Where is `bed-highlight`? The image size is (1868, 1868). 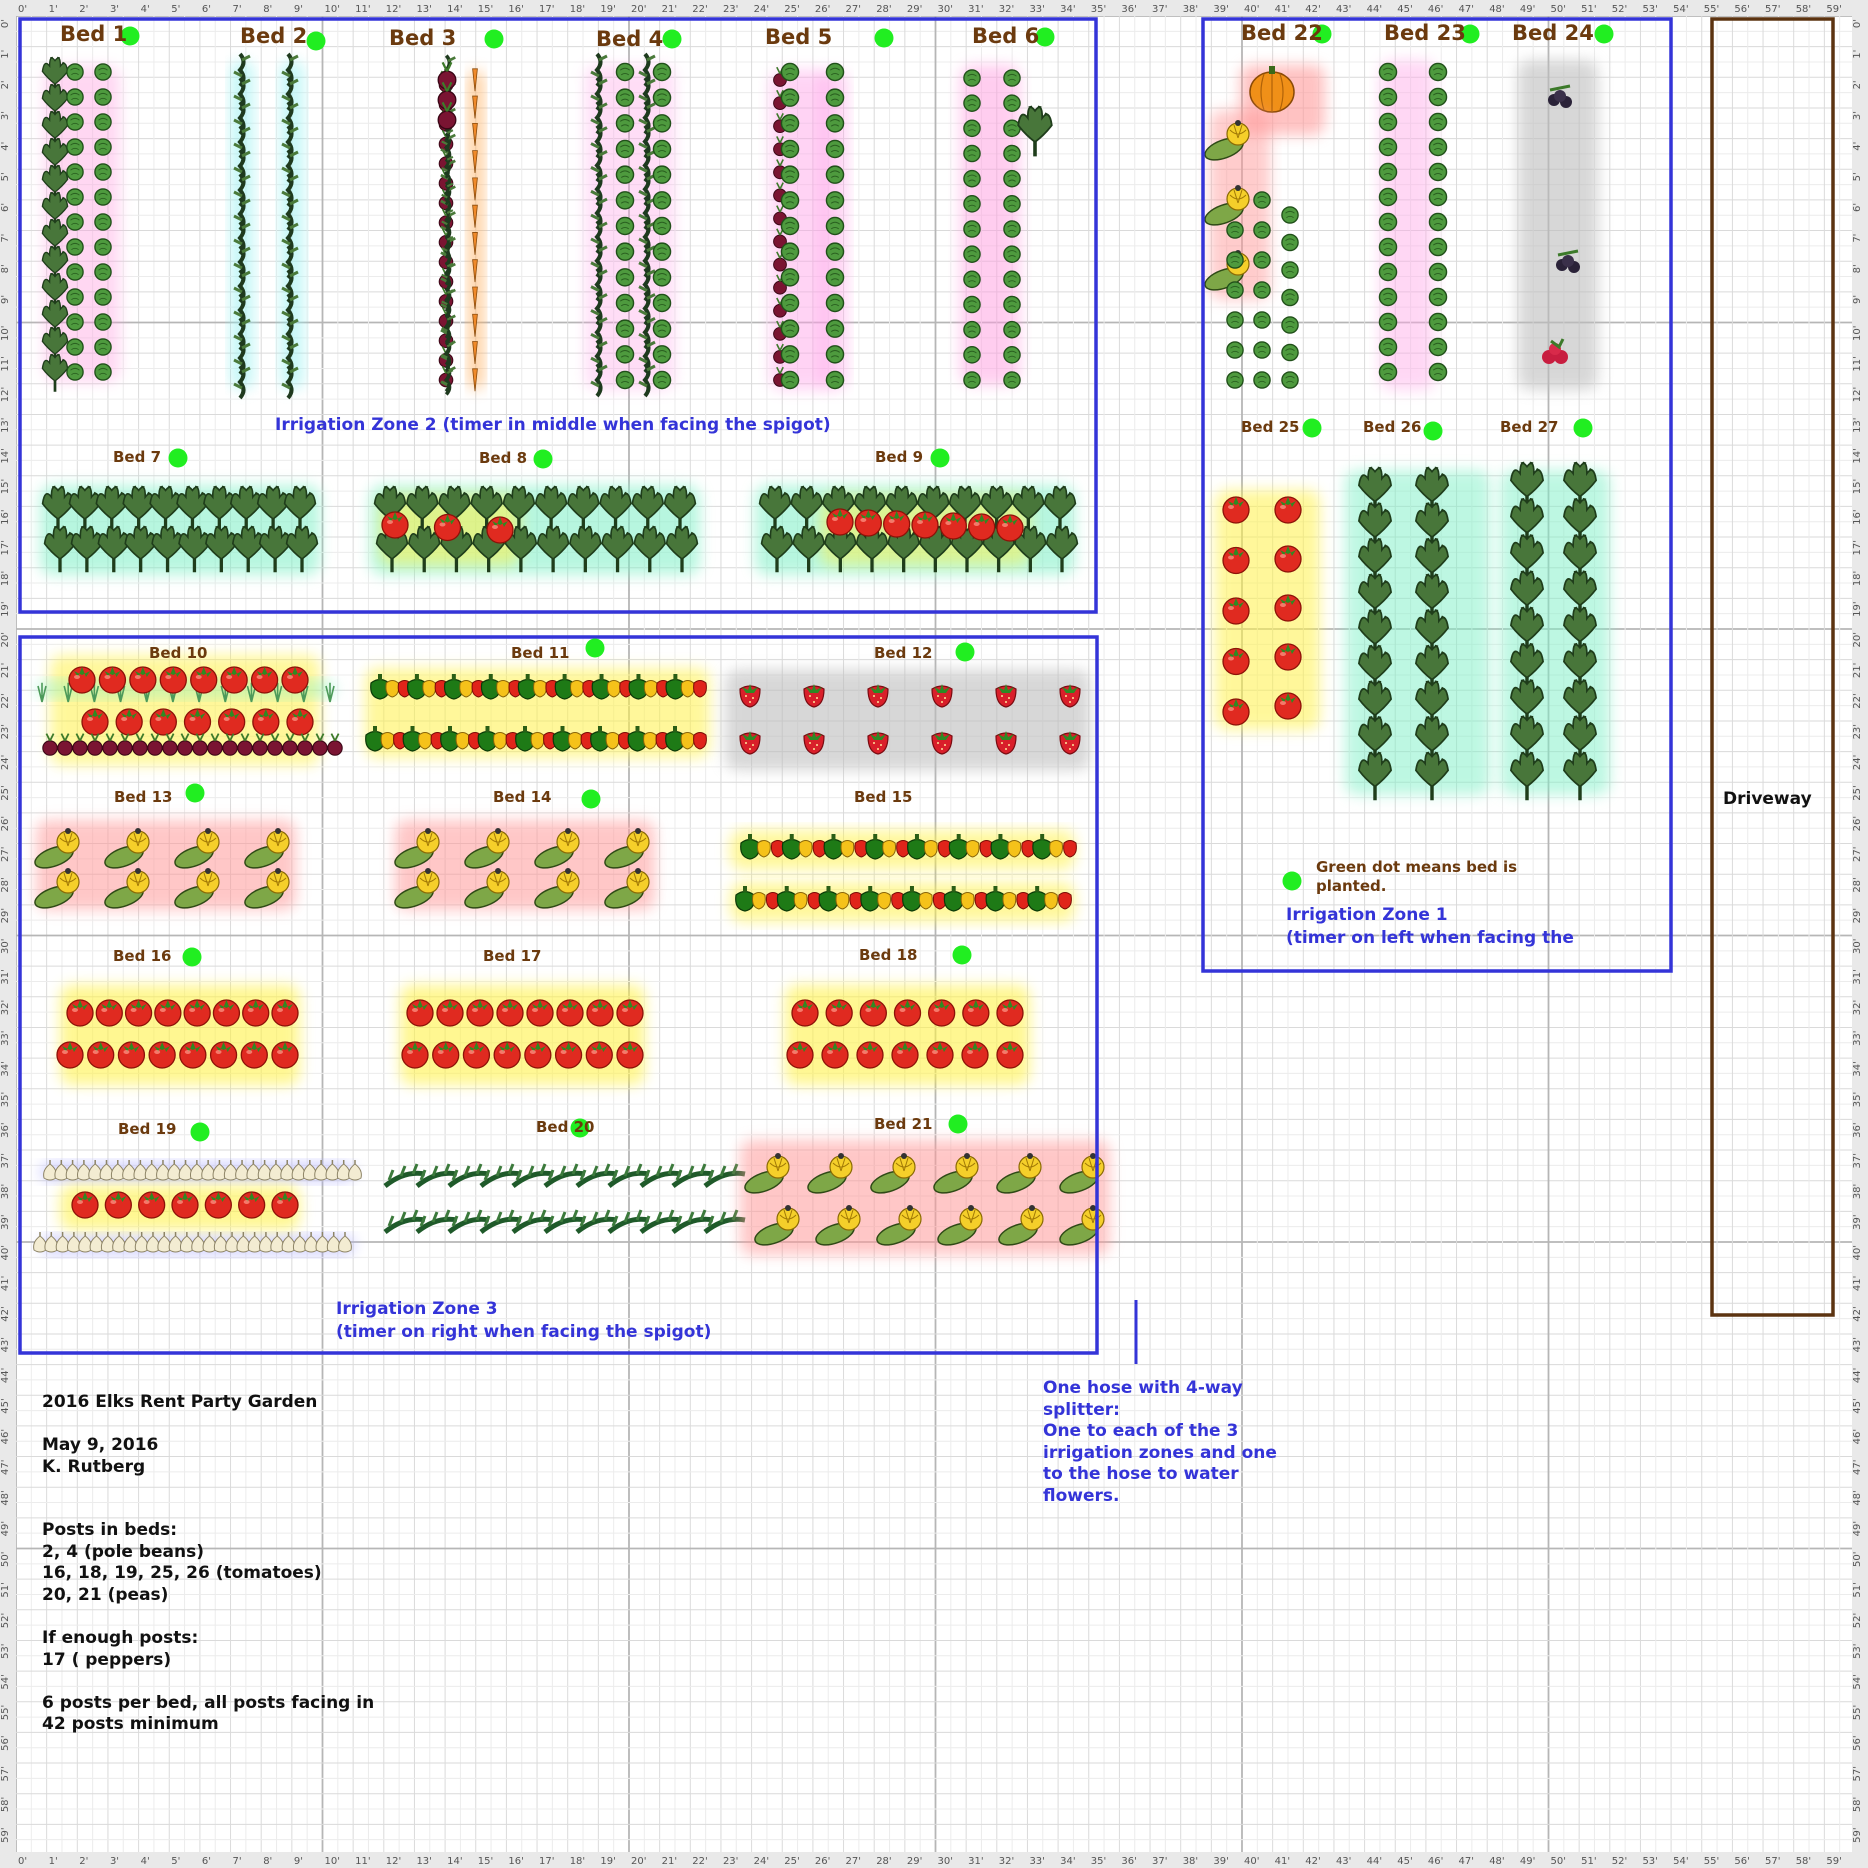 bed-highlight is located at coordinates (1558, 225).